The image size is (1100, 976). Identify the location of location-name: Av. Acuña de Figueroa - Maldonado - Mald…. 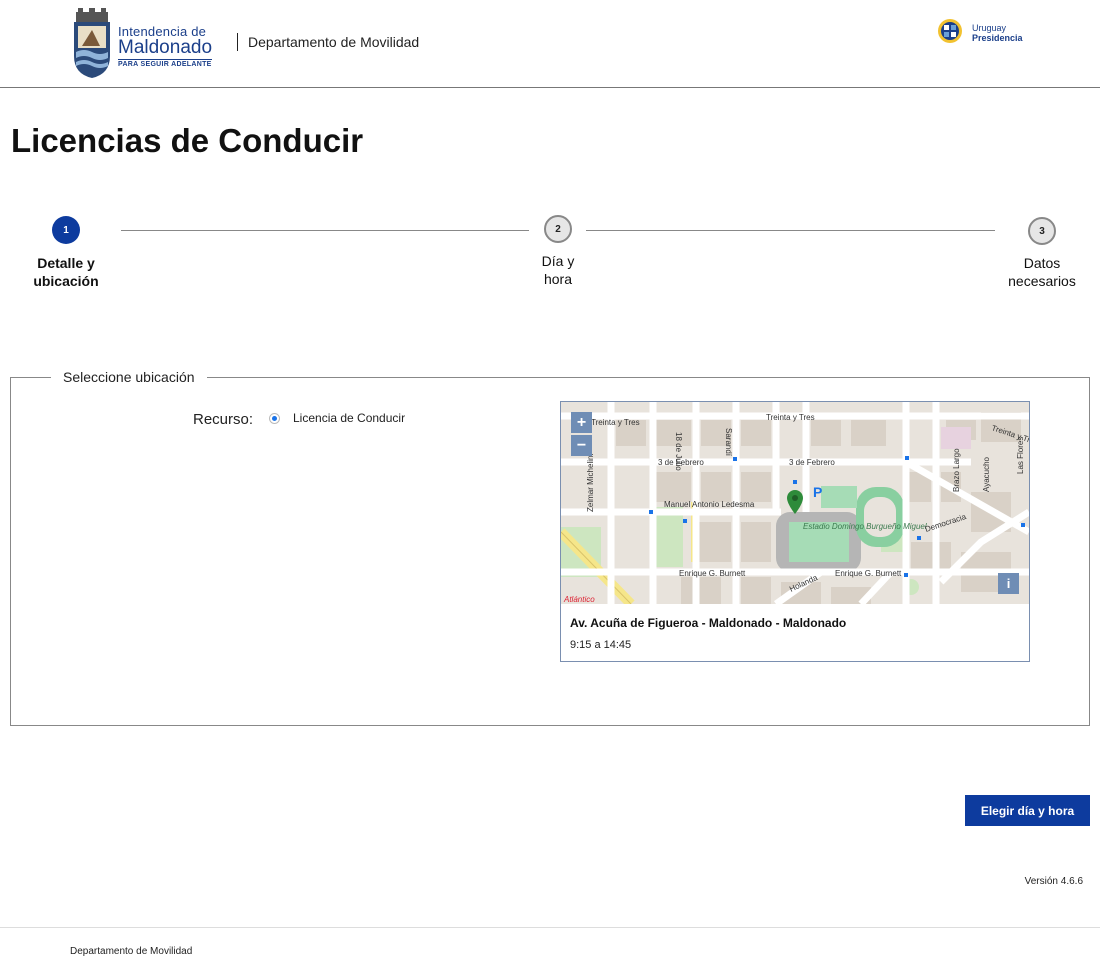
(708, 623).